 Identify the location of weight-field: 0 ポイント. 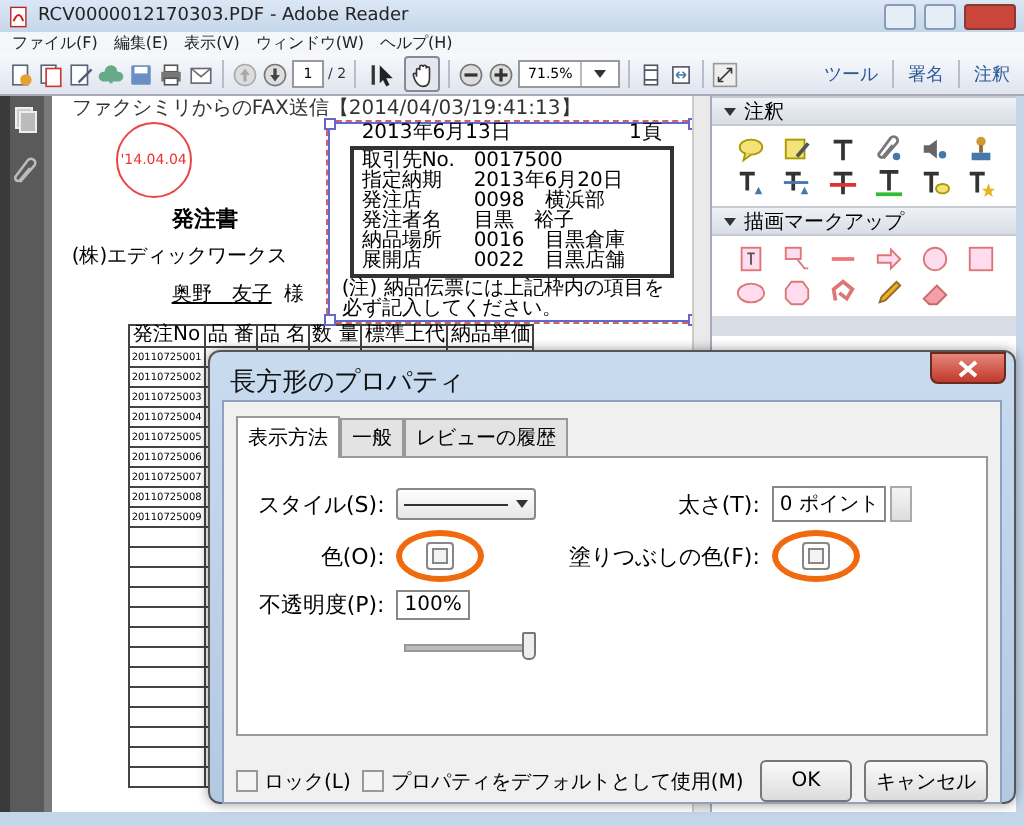
(829, 504).